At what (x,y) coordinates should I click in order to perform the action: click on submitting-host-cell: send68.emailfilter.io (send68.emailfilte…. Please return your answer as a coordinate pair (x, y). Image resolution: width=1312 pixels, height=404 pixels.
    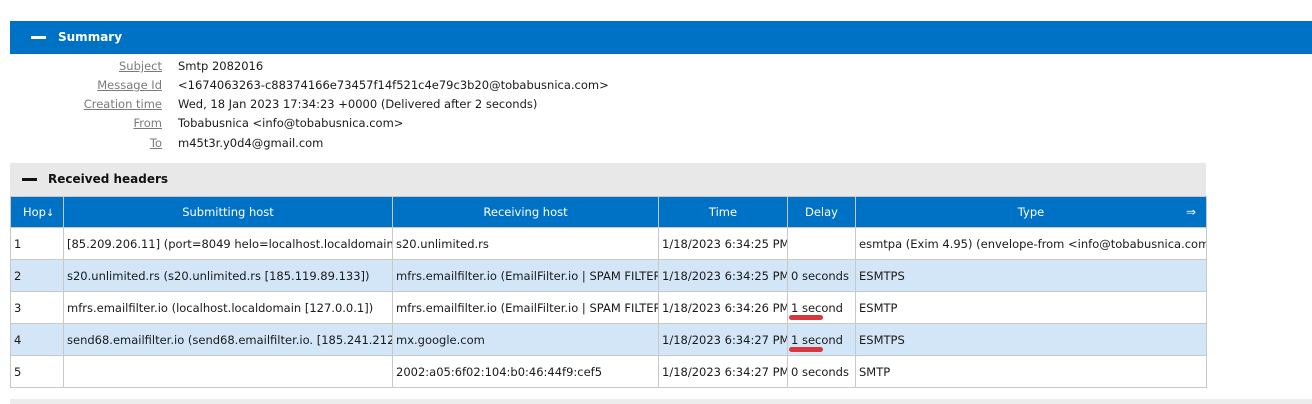
    Looking at the image, I should click on (228, 339).